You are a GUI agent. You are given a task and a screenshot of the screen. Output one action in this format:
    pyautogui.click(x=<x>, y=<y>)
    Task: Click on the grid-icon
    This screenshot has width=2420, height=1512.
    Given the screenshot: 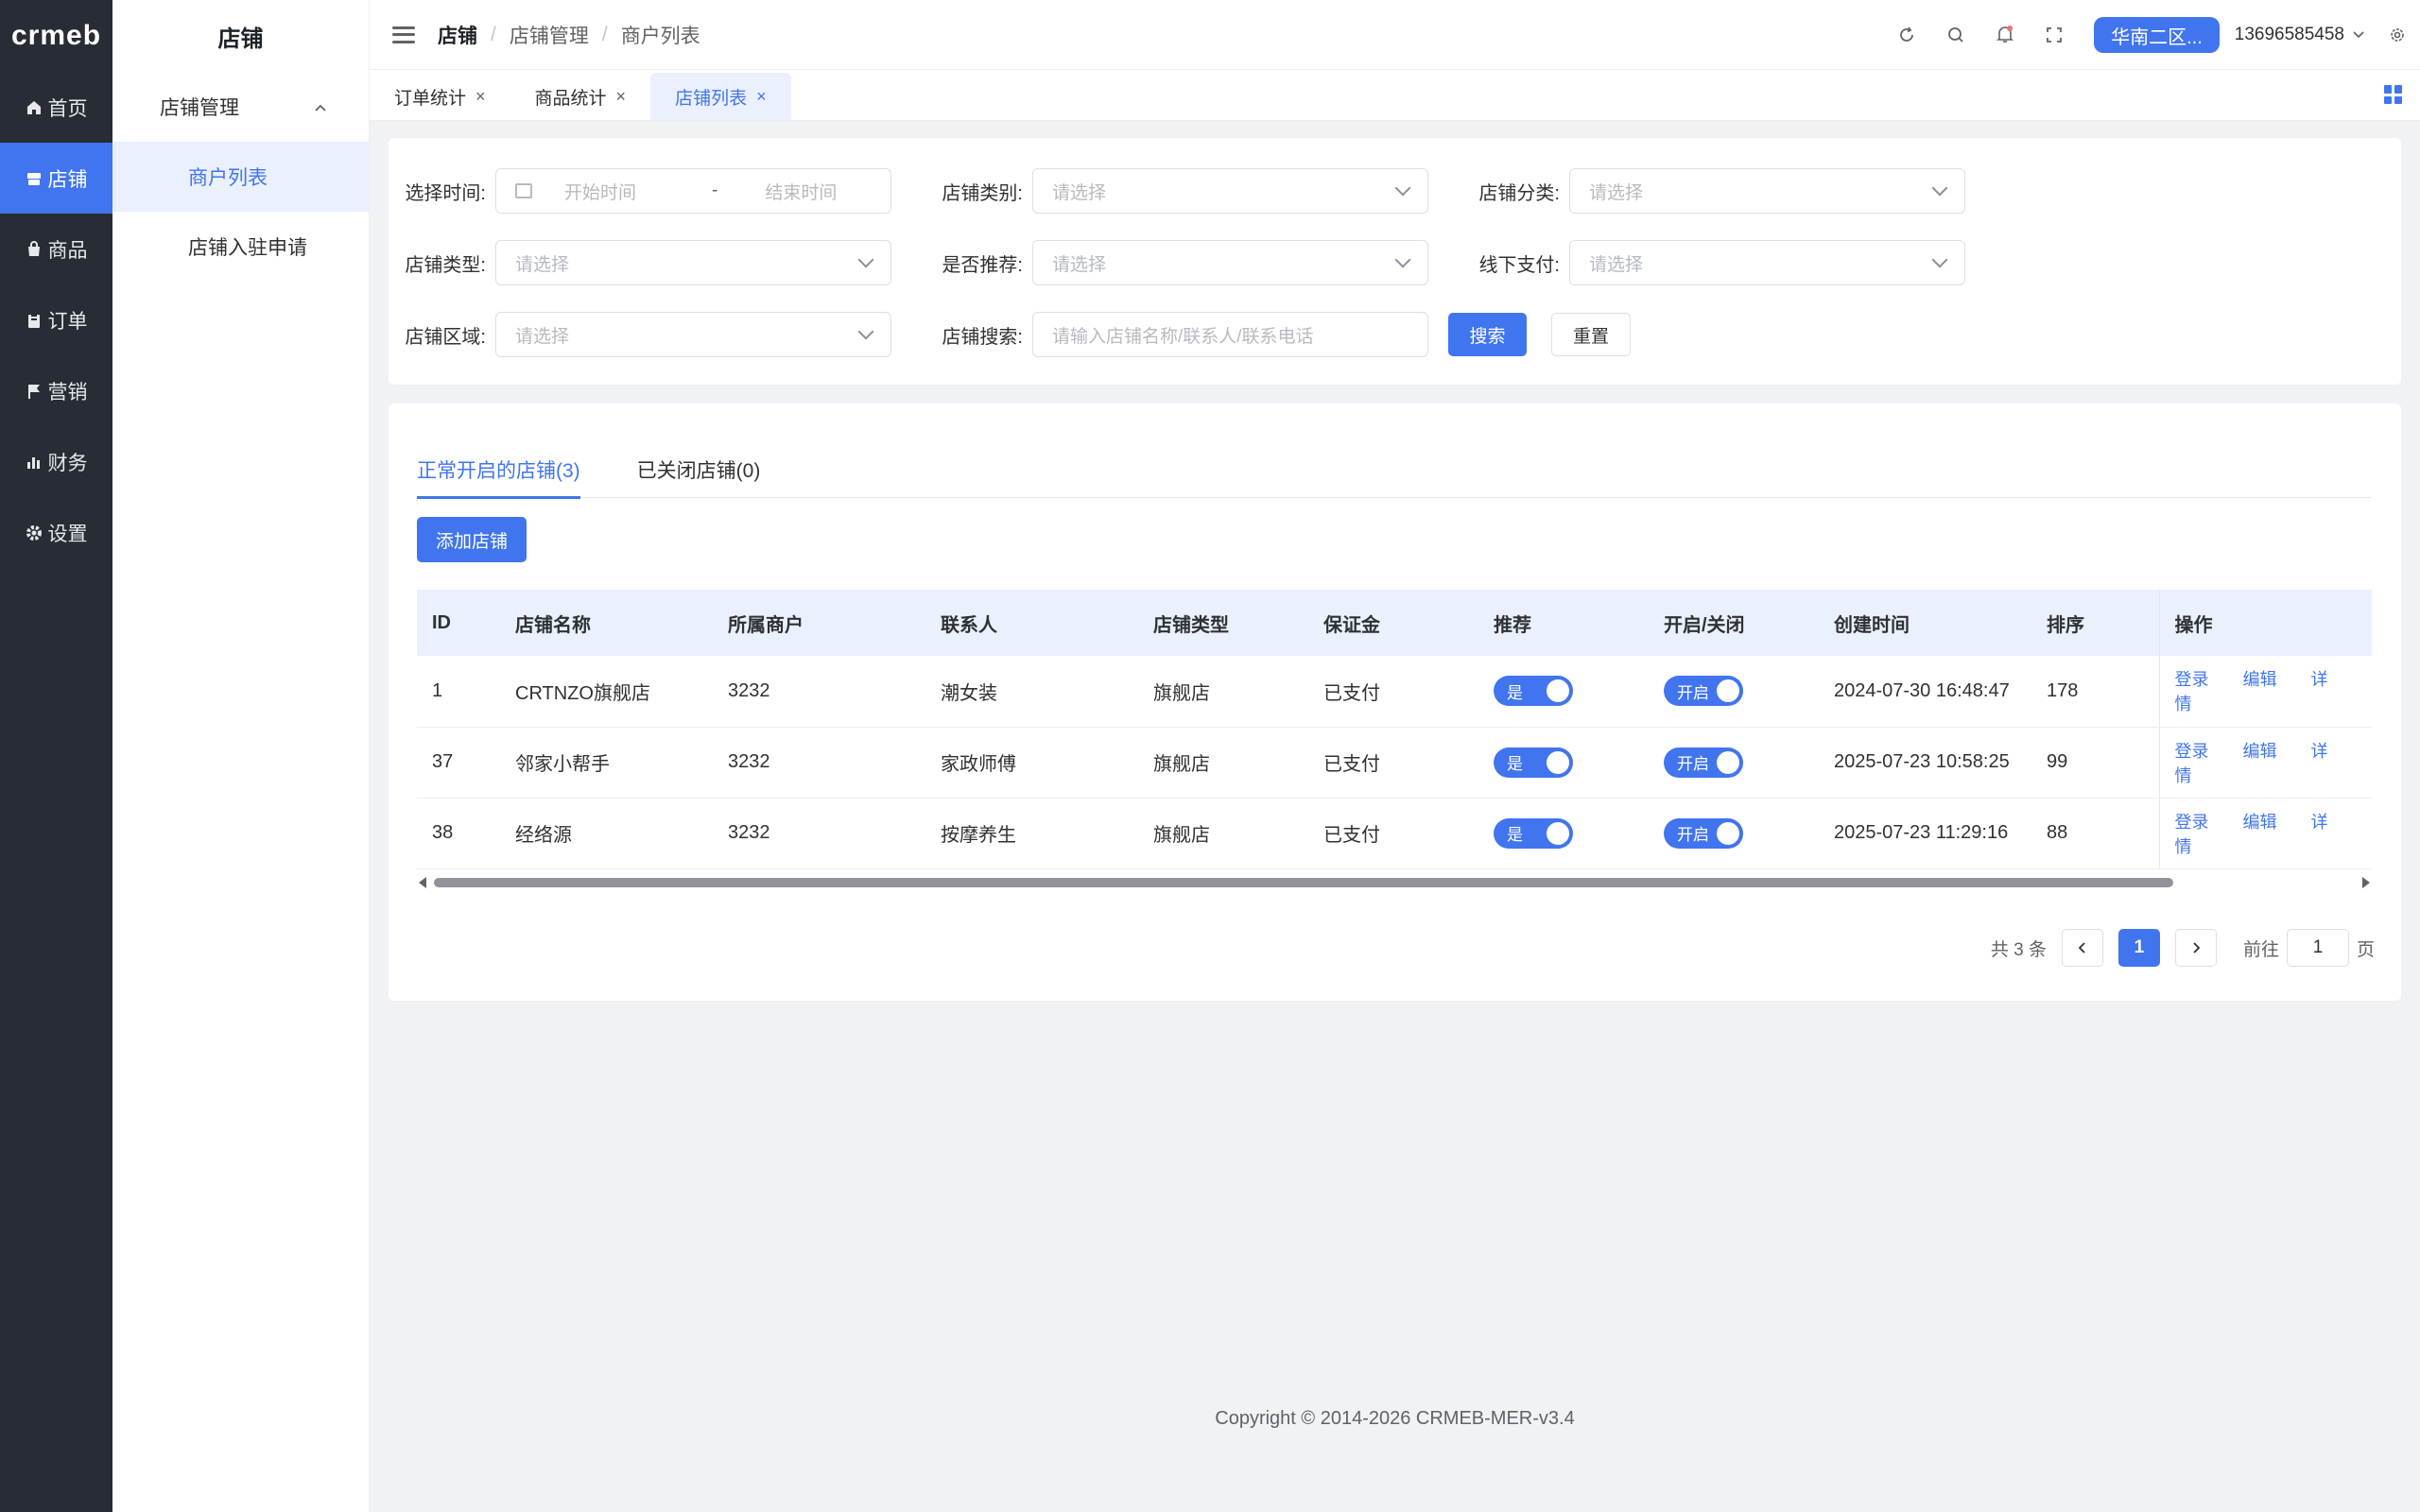 What is the action you would take?
    pyautogui.click(x=2394, y=94)
    